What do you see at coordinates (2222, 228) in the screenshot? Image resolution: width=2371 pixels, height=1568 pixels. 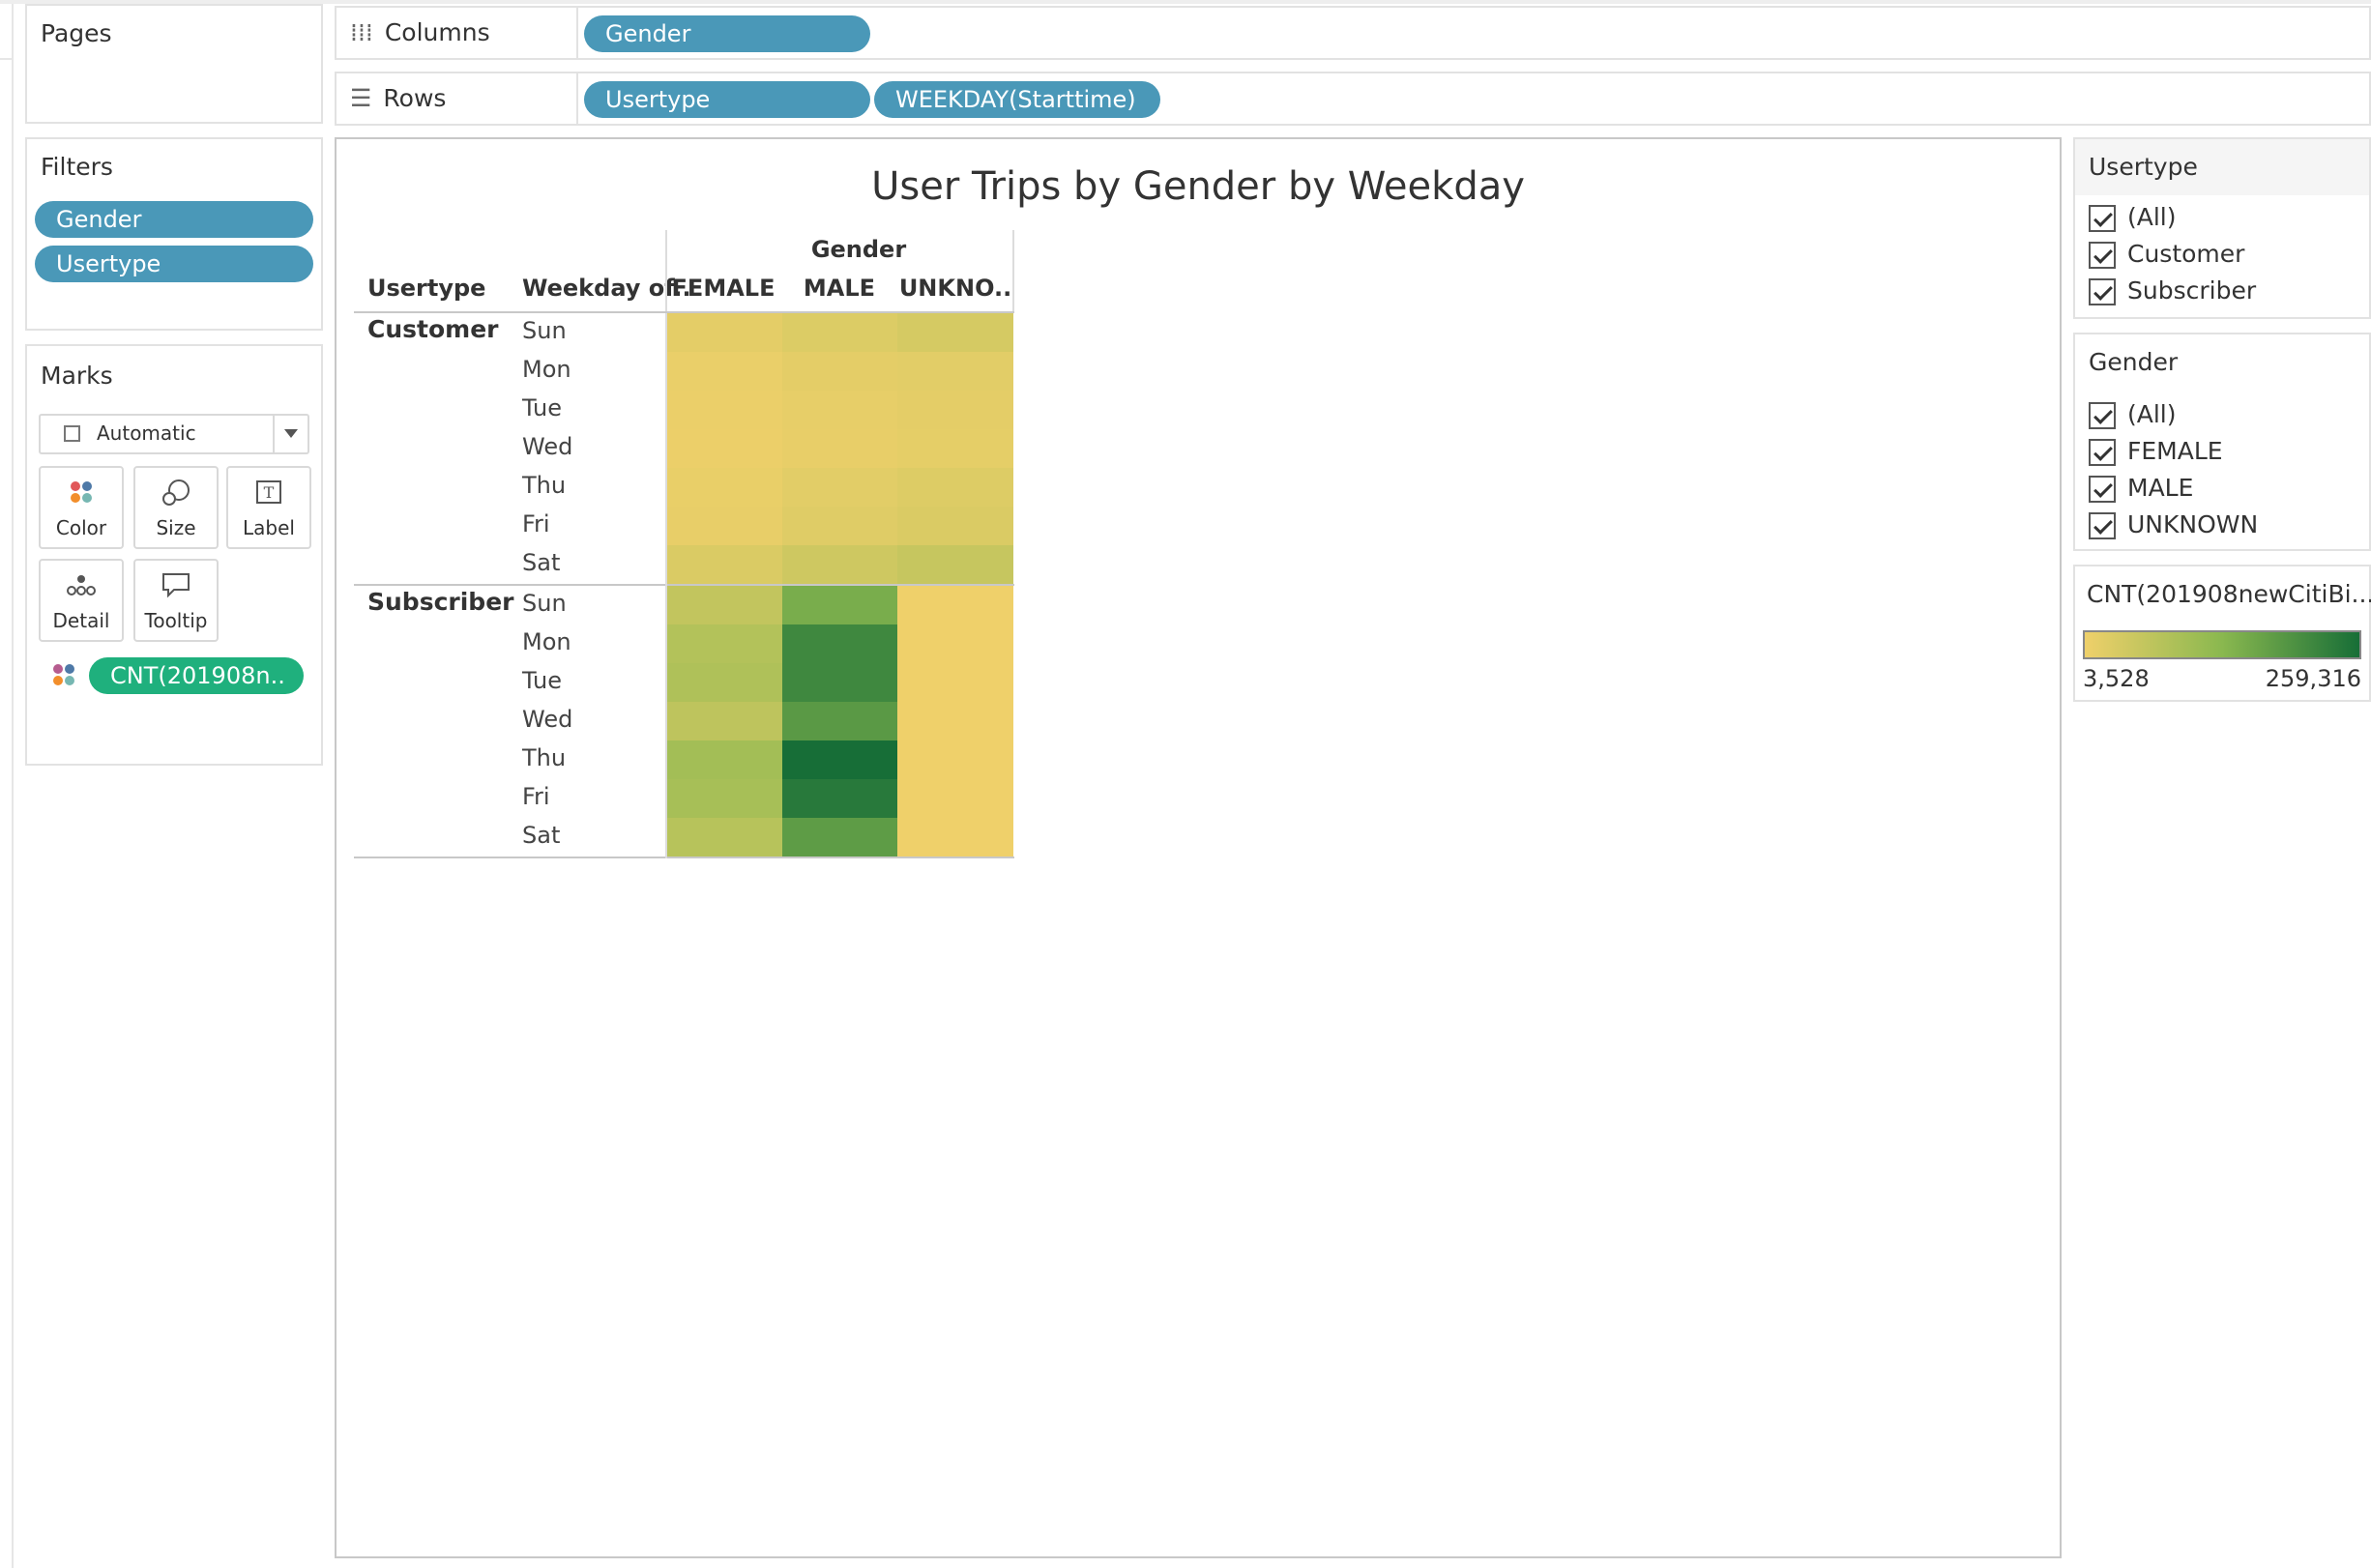 I see `usertype-filter-card: Usertype (All) Customer Subscriber` at bounding box center [2222, 228].